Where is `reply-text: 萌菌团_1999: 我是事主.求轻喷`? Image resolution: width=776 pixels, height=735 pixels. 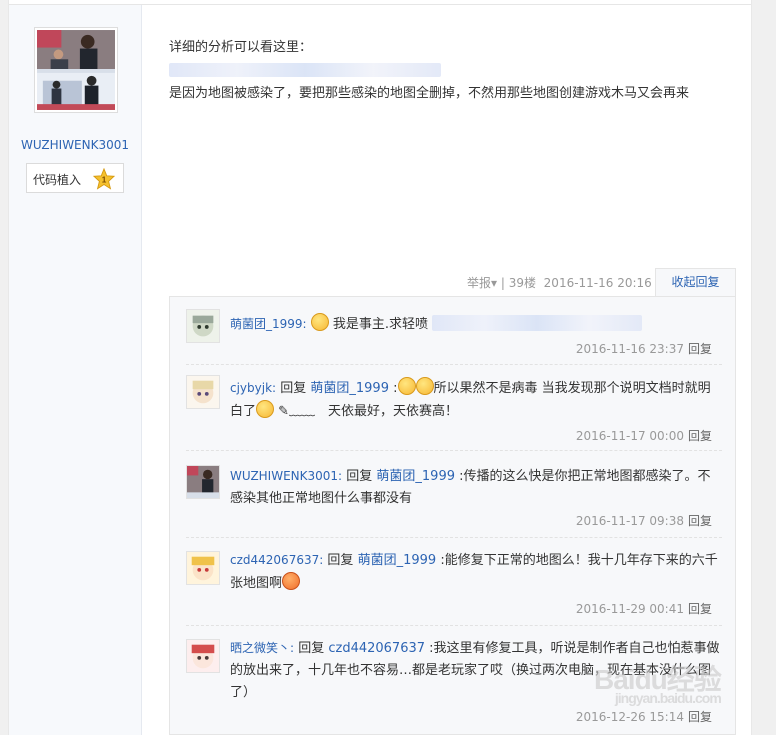
reply-text: 萌菌团_1999: 我是事主.求轻喷 is located at coordinates (475, 324).